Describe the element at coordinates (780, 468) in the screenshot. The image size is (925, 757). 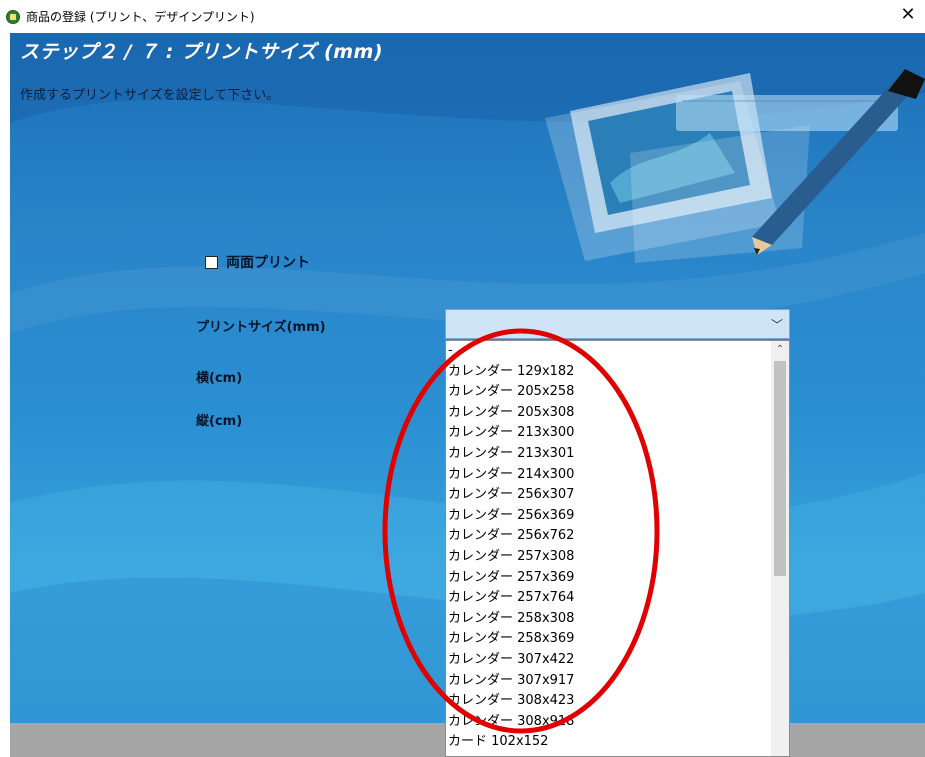
I see `scrollbar-thumb` at that location.